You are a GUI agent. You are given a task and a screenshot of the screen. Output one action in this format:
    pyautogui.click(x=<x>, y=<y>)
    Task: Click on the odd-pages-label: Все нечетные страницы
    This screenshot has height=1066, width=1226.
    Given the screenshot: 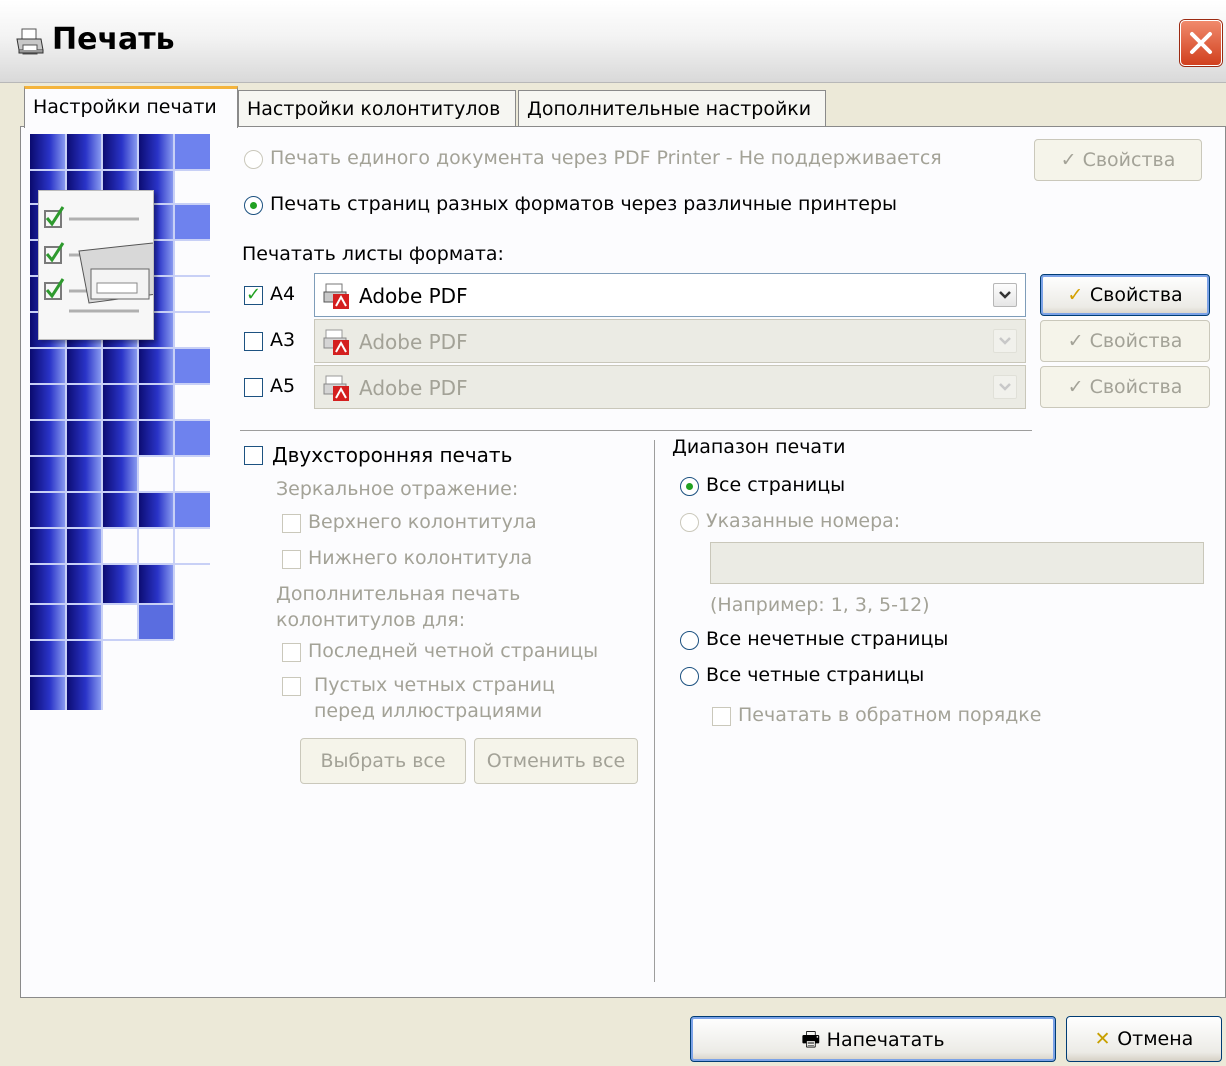 What is the action you would take?
    pyautogui.click(x=827, y=639)
    